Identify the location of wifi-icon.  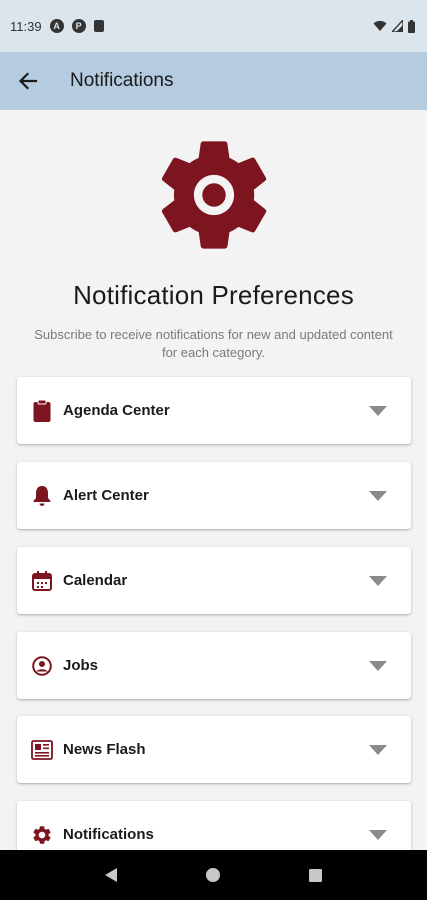
(380, 25).